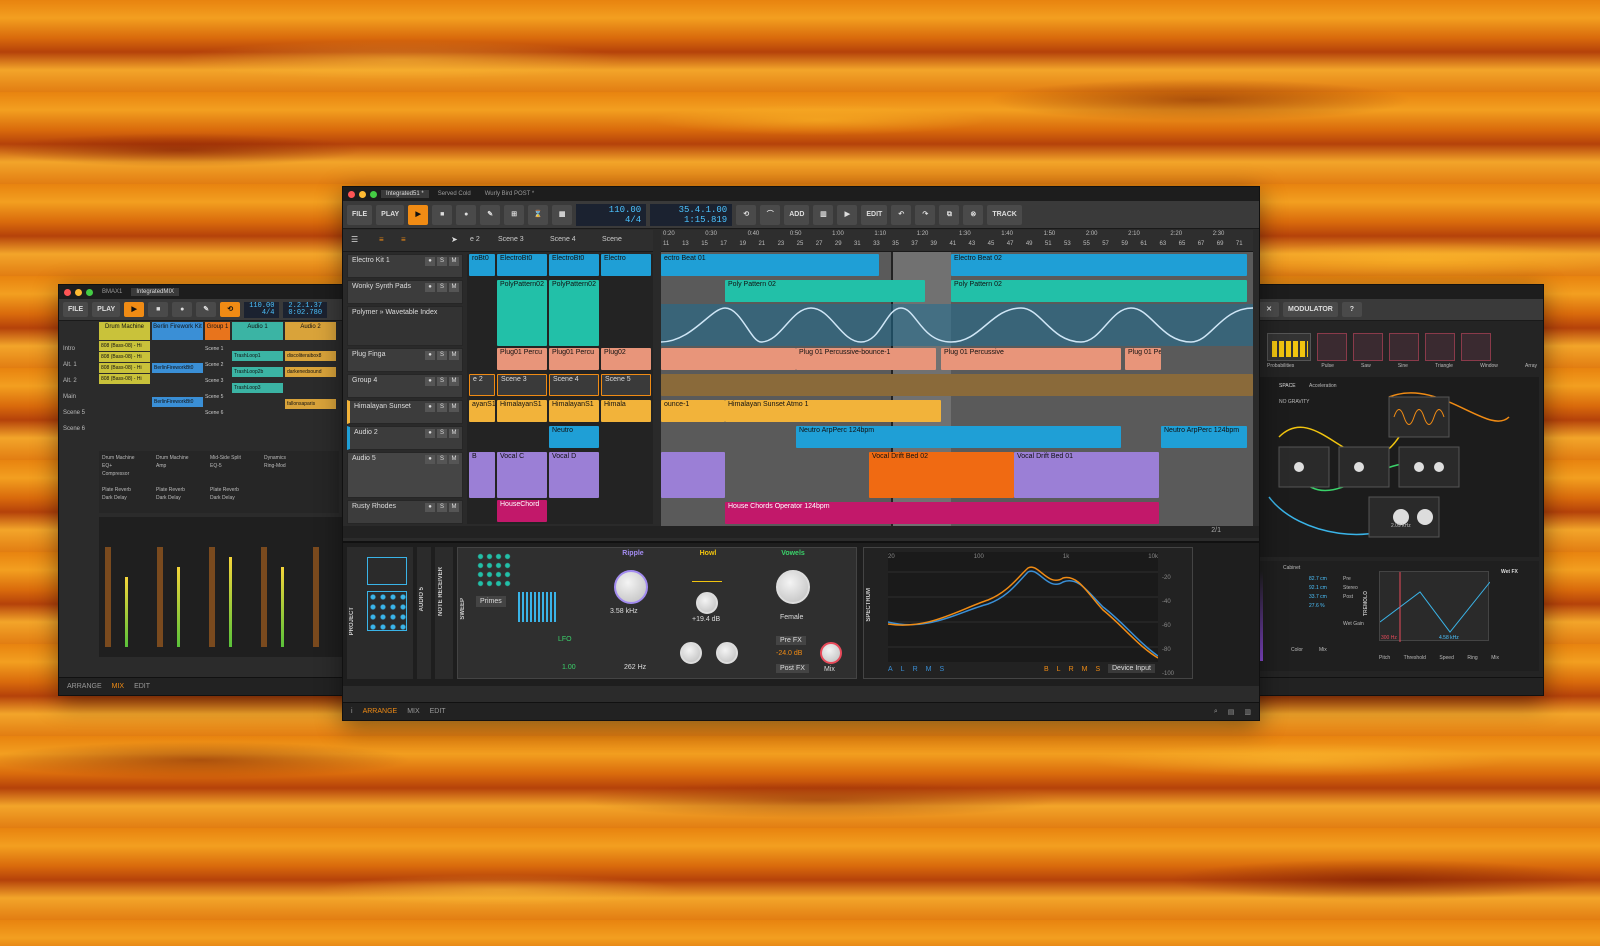 Image resolution: width=1600 pixels, height=946 pixels. What do you see at coordinates (80, 349) in the screenshot?
I see `scene-item: Intro` at bounding box center [80, 349].